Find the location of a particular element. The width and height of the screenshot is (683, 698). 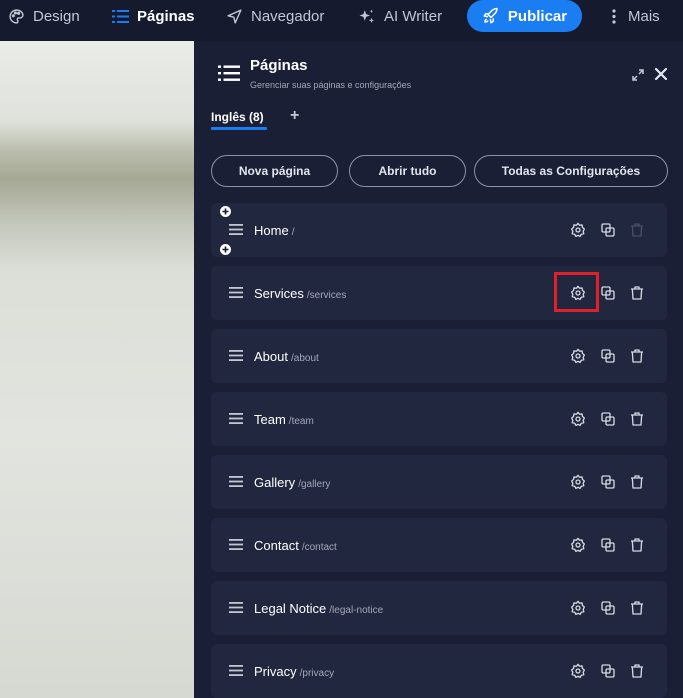

all-settings-button: Todas as Configurações is located at coordinates (571, 171).